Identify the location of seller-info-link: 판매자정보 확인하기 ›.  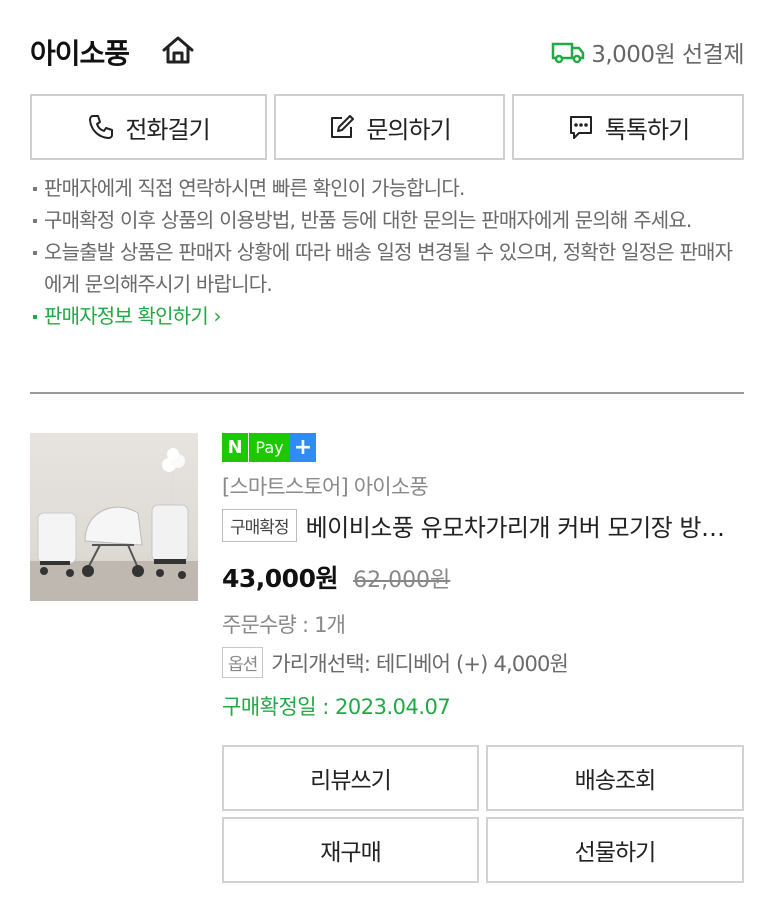
(388, 316).